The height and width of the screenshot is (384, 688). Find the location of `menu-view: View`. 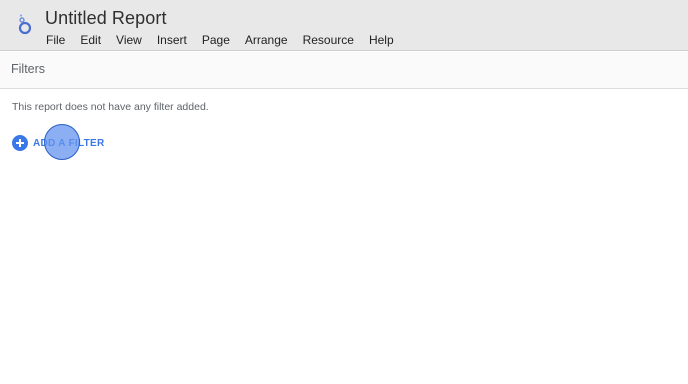

menu-view: View is located at coordinates (127, 40).